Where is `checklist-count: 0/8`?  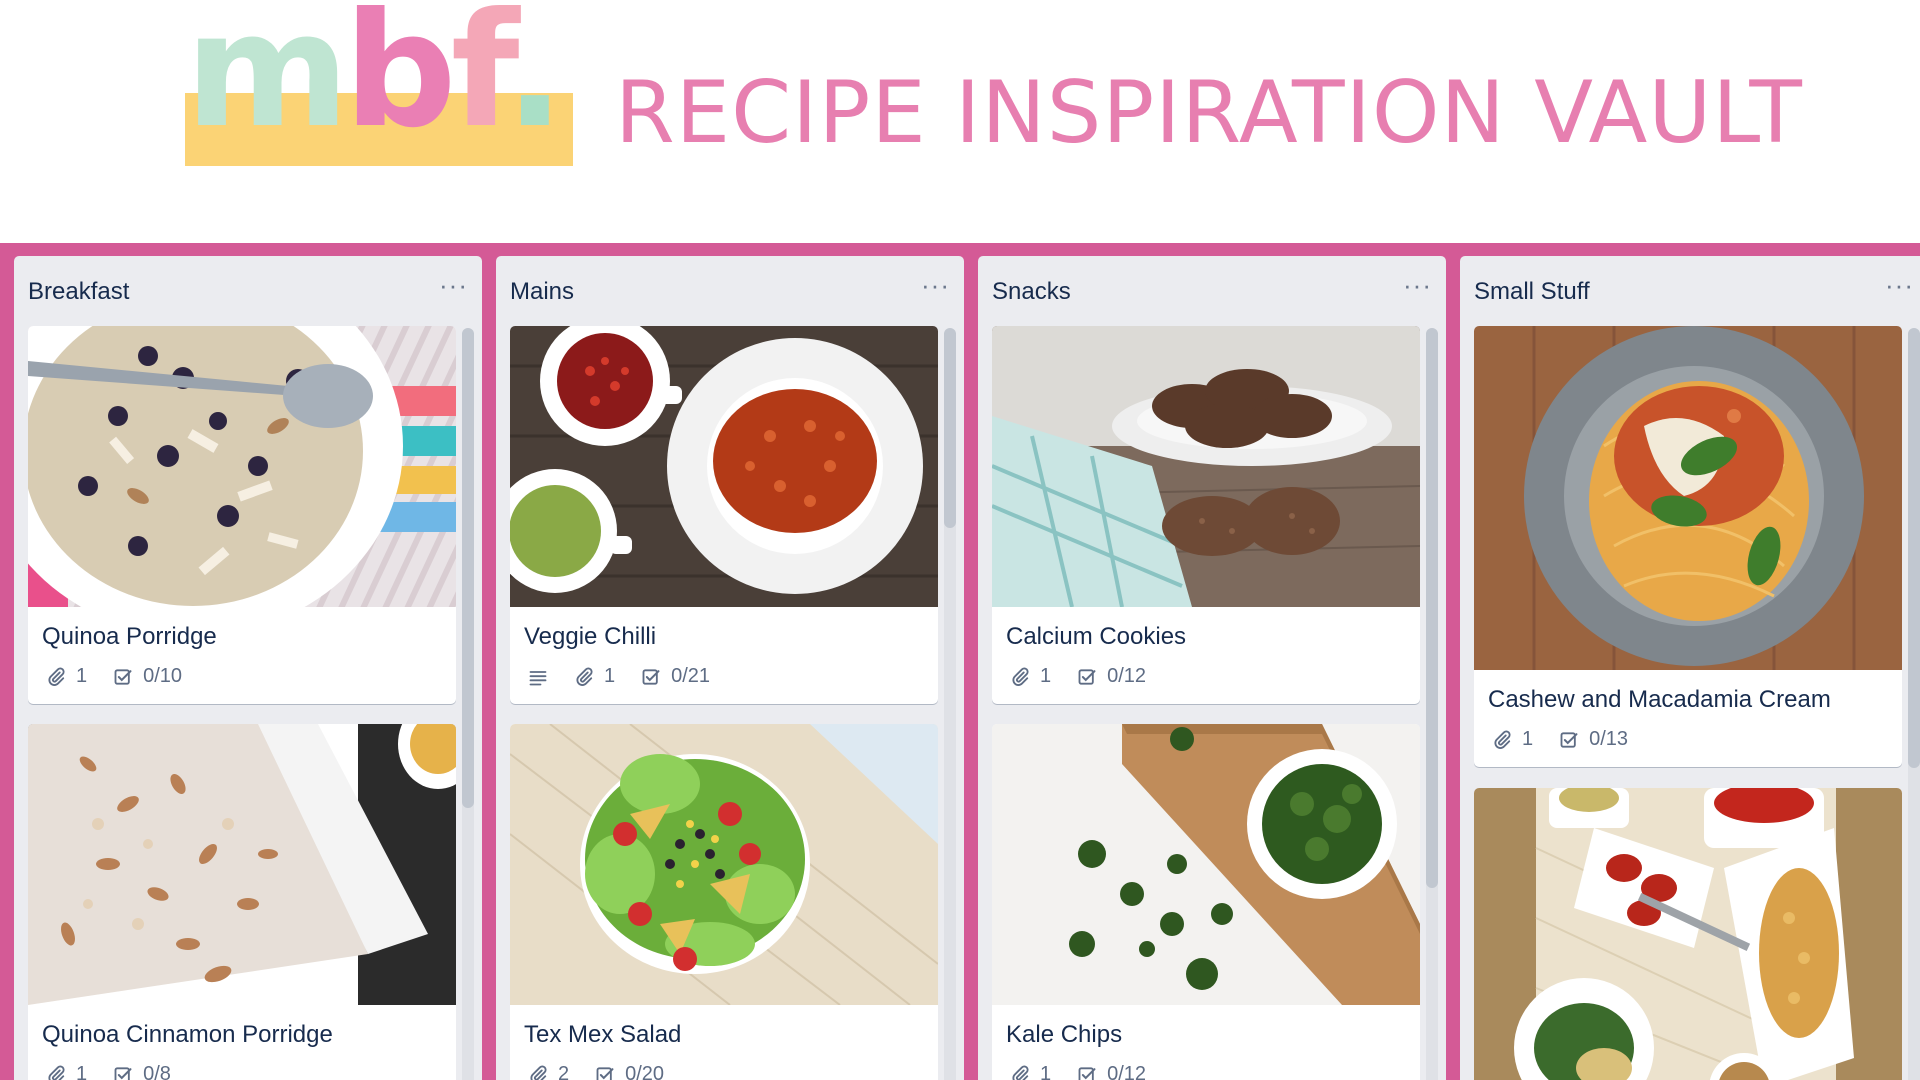
checklist-count: 0/8 is located at coordinates (157, 1071).